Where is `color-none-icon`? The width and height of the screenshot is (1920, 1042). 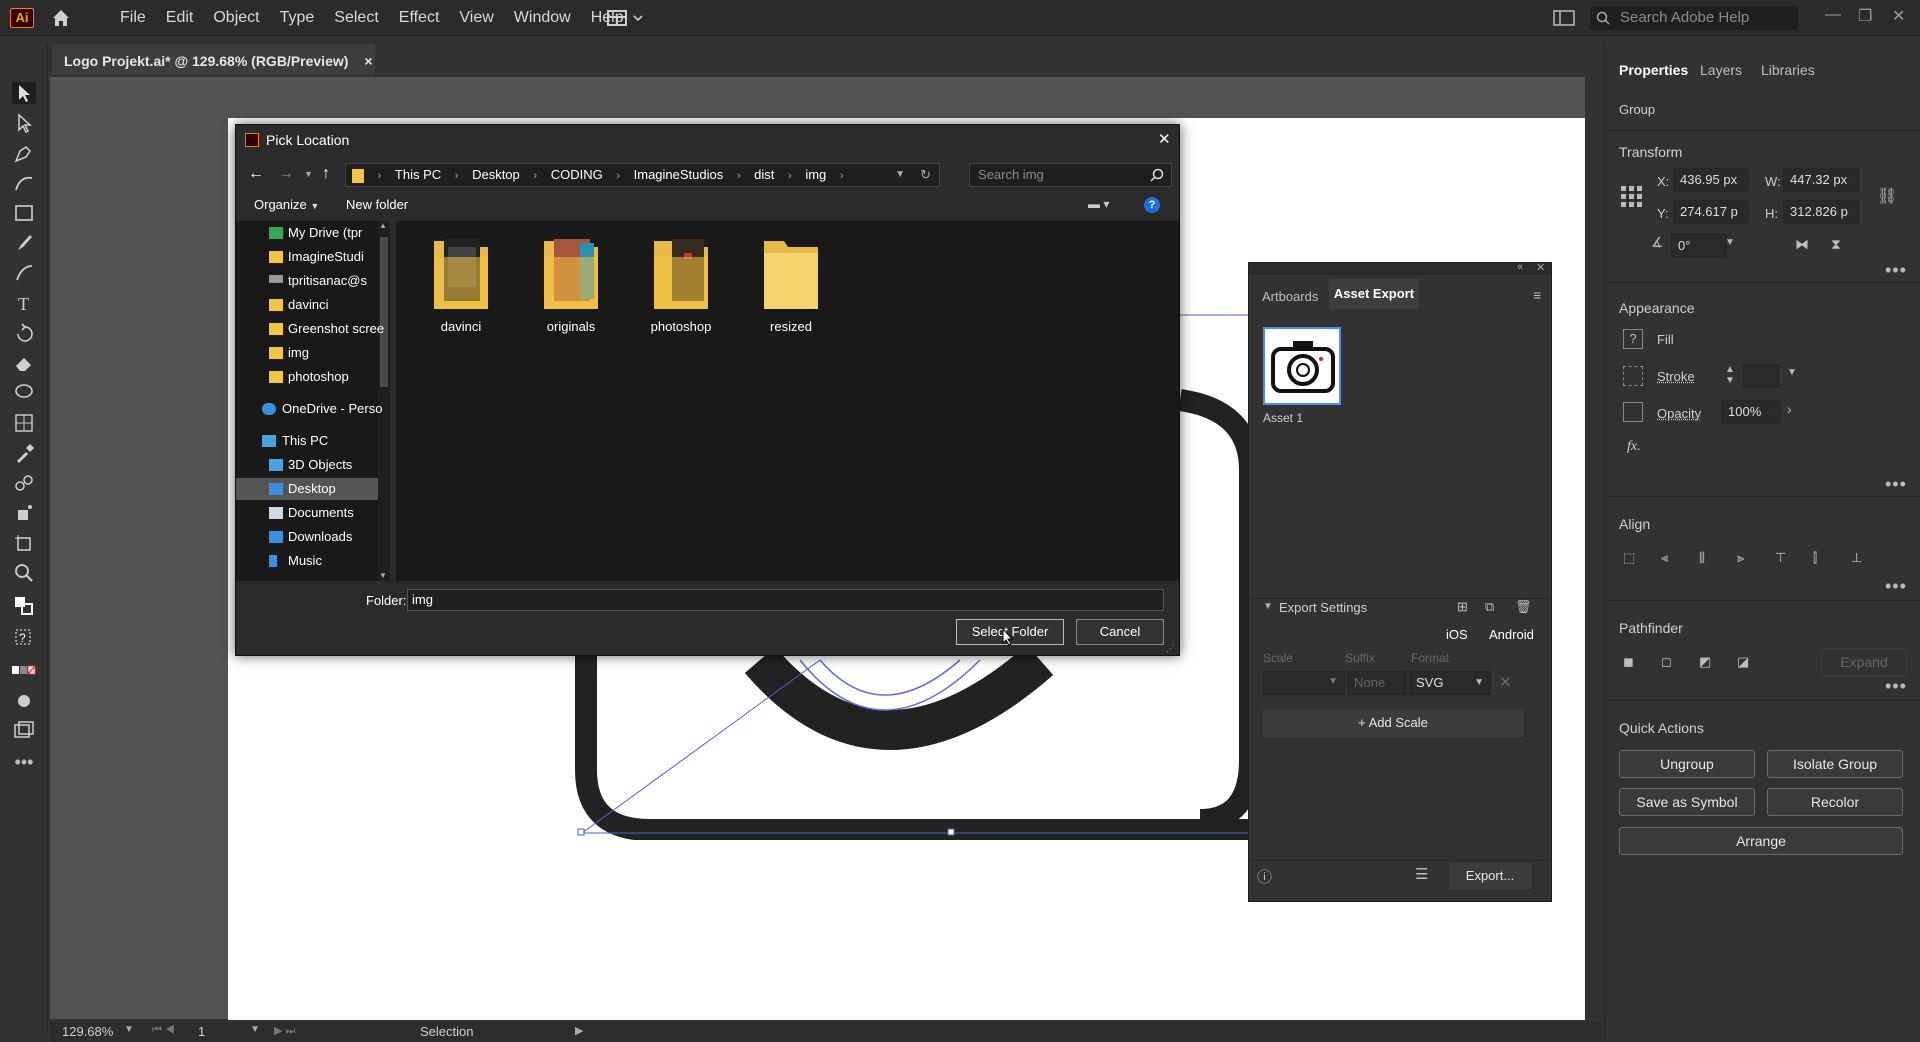
color-none-icon is located at coordinates (24, 671).